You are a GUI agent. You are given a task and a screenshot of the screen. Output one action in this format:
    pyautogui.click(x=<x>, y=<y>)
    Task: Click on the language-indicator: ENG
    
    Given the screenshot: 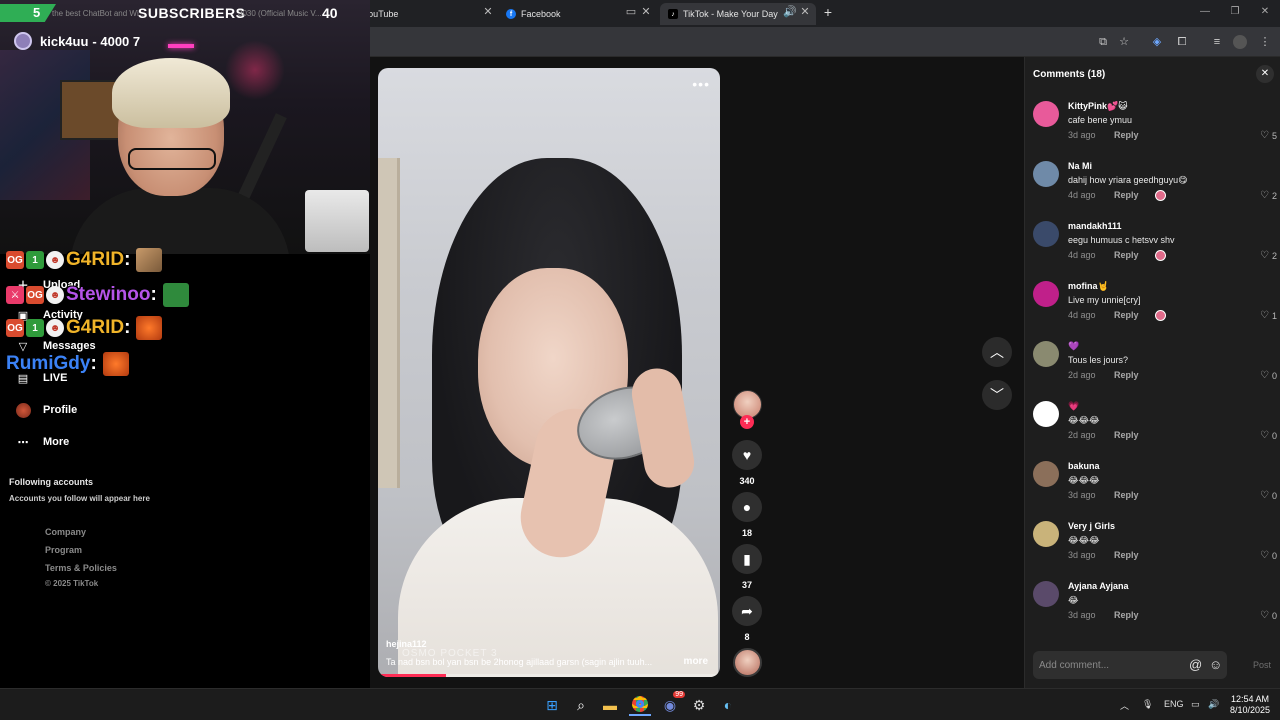 What is the action you would take?
    pyautogui.click(x=1174, y=704)
    